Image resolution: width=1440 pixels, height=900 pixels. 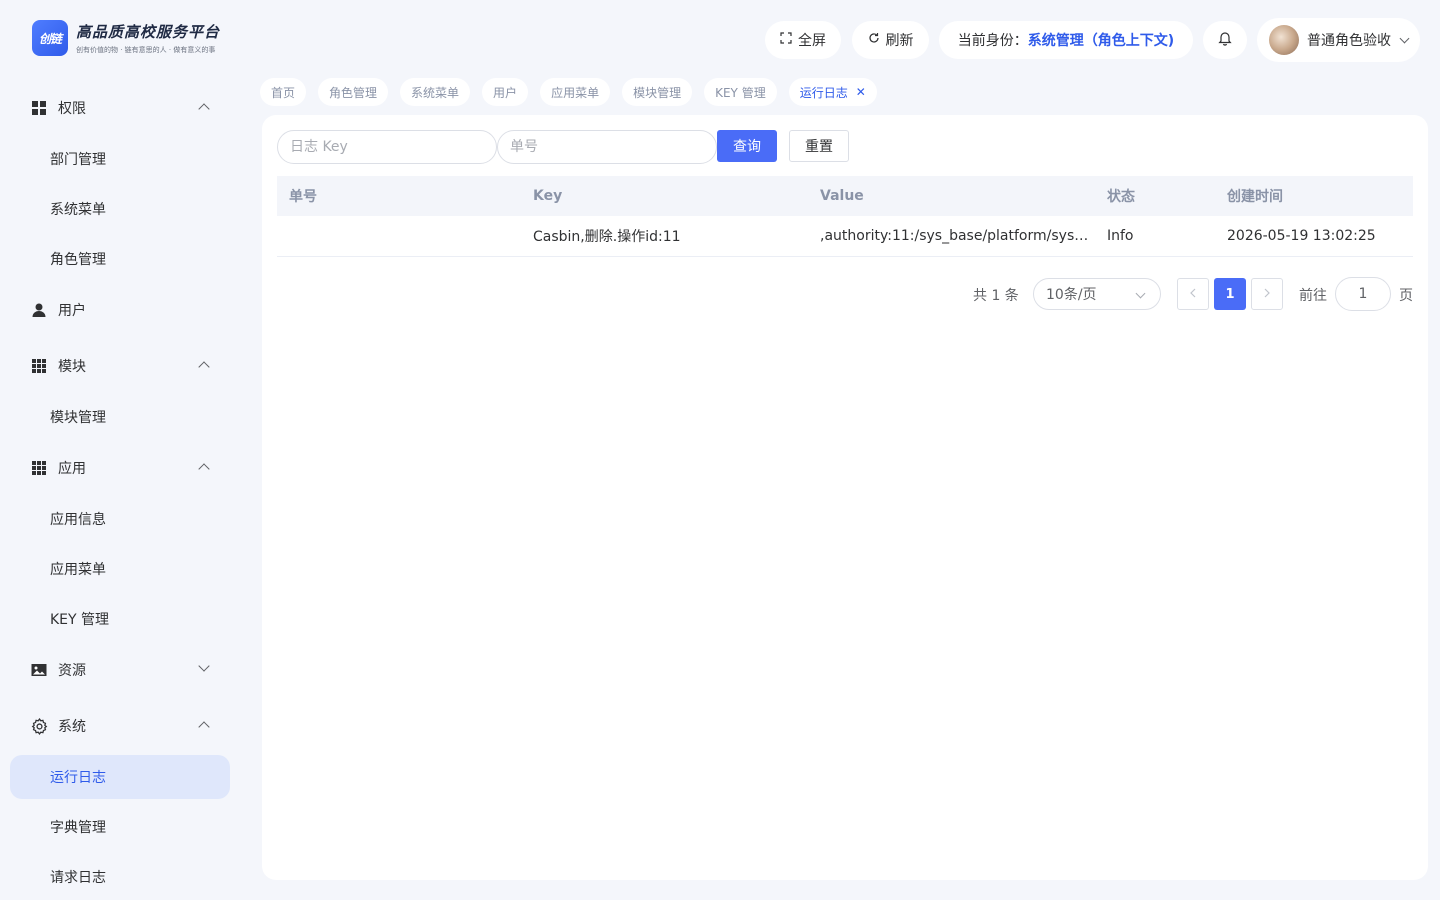 What do you see at coordinates (39, 310) in the screenshot?
I see `user-icon` at bounding box center [39, 310].